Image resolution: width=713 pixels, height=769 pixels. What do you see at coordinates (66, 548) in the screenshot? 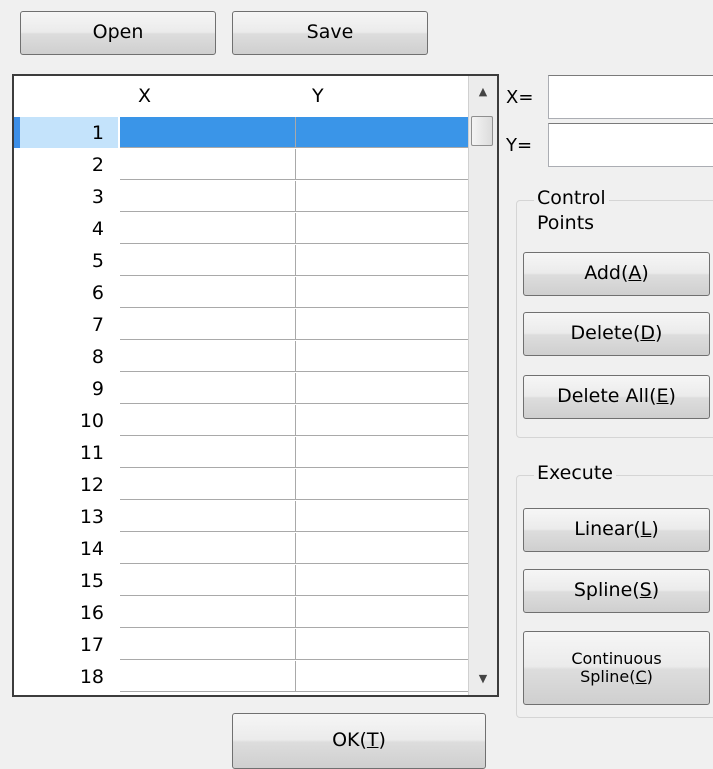
I see `row-header: 14` at bounding box center [66, 548].